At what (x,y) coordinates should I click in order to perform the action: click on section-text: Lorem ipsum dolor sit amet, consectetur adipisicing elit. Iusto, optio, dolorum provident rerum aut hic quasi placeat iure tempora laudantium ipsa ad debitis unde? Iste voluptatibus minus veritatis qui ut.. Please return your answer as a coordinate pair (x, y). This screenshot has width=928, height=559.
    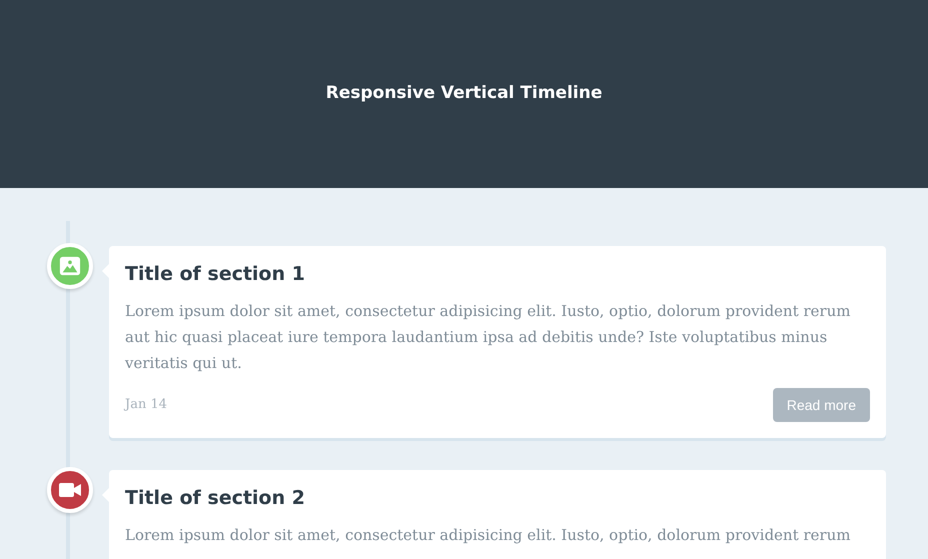
    Looking at the image, I should click on (488, 337).